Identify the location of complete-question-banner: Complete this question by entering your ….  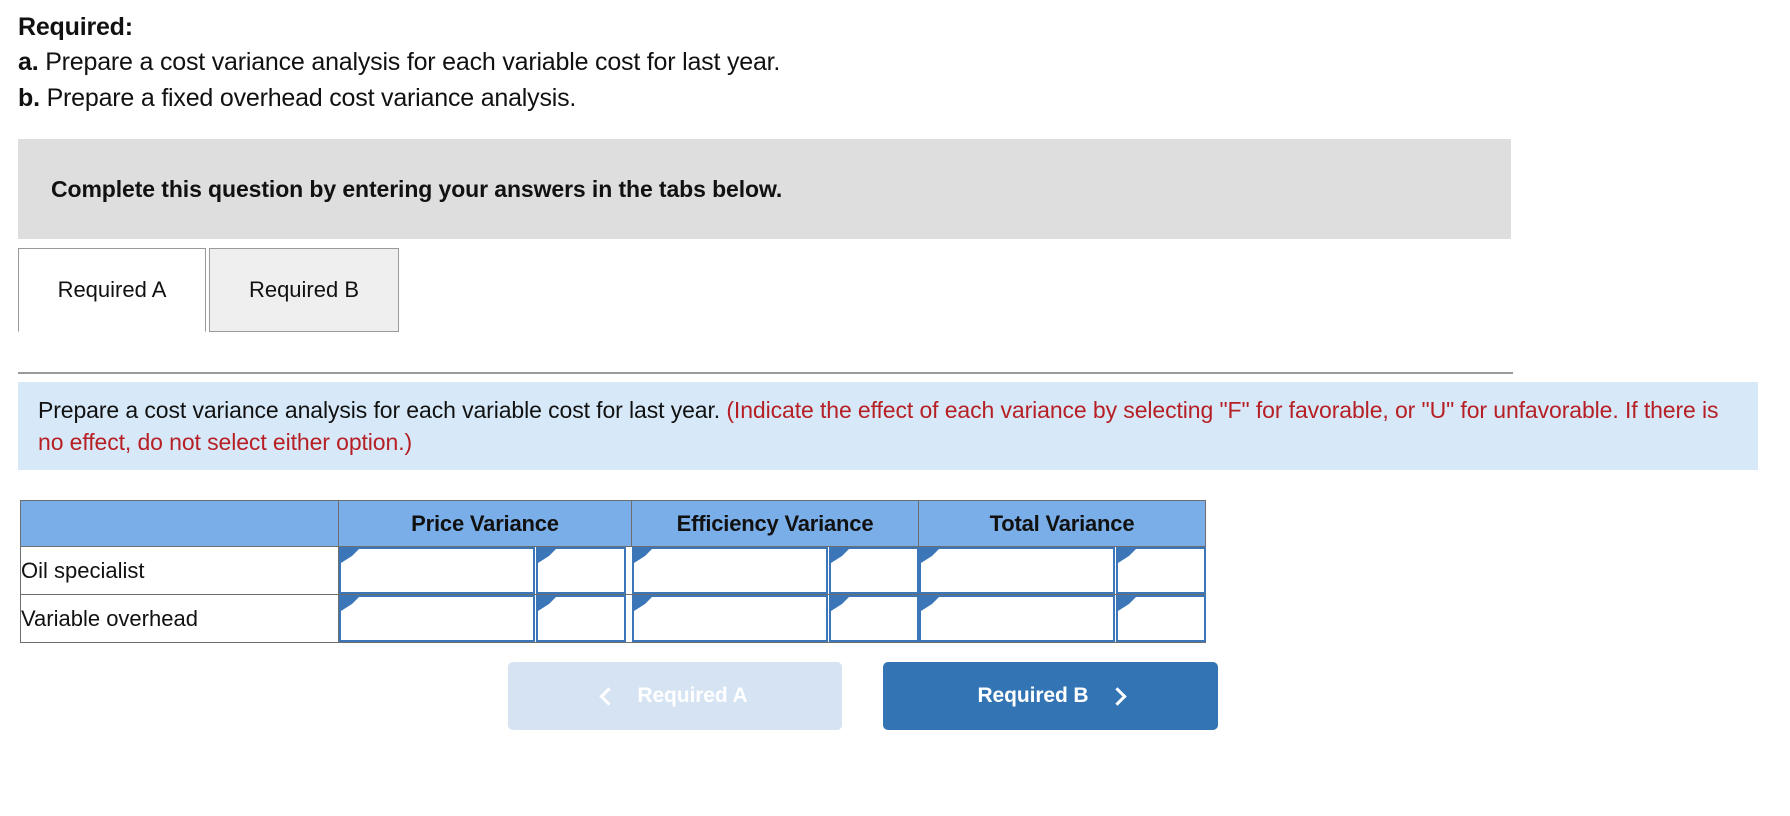
(764, 189).